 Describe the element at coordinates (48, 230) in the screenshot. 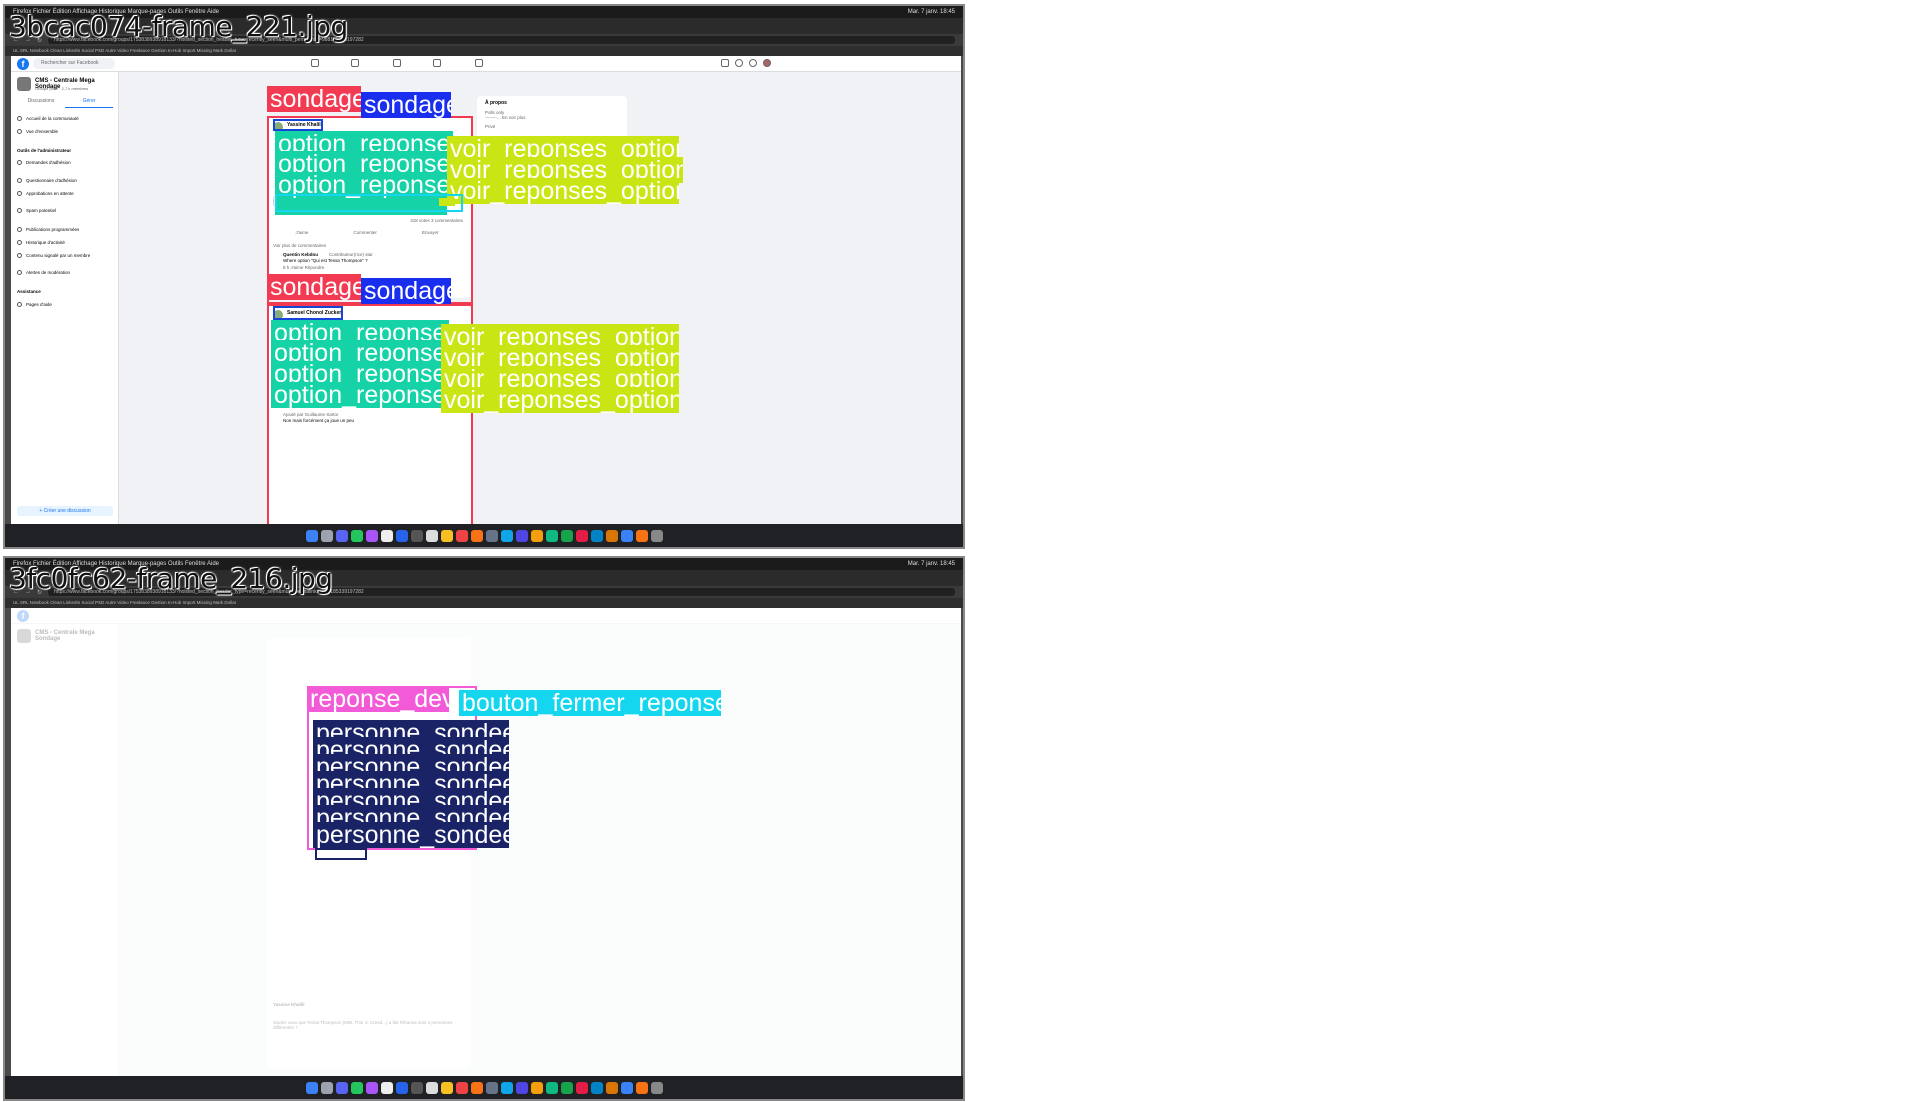

I see `sidebar-item-scheduled-posts: Publications programmées` at that location.